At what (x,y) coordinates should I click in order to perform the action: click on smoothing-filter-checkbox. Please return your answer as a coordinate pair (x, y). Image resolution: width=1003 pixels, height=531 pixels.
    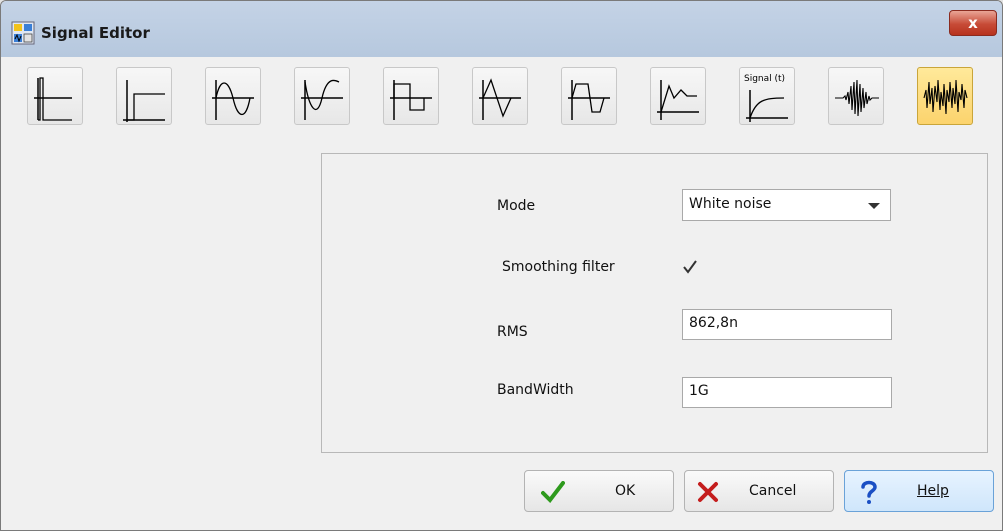
    Looking at the image, I should click on (690, 267).